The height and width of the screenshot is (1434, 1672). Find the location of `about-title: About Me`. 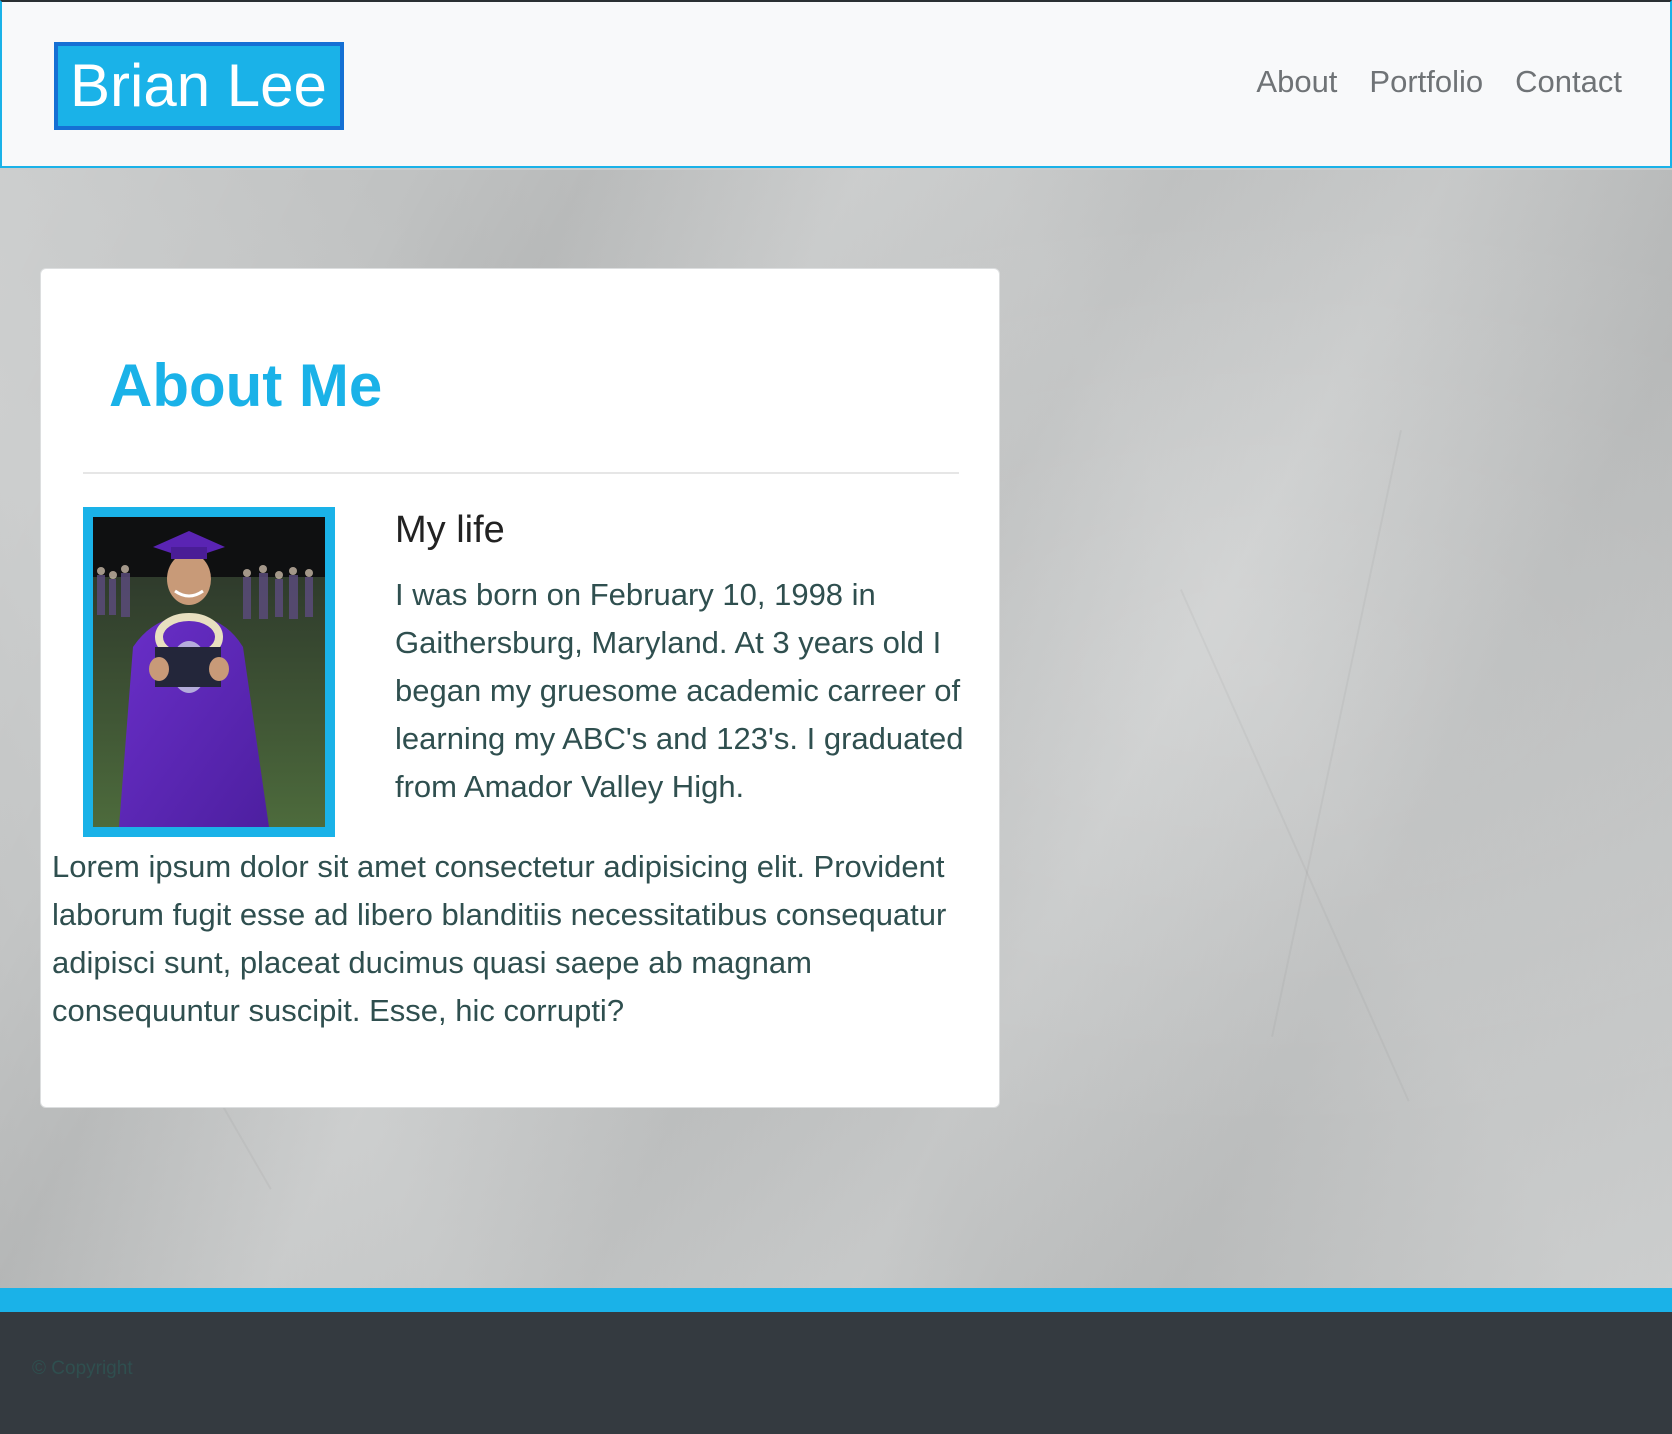

about-title: About Me is located at coordinates (246, 385).